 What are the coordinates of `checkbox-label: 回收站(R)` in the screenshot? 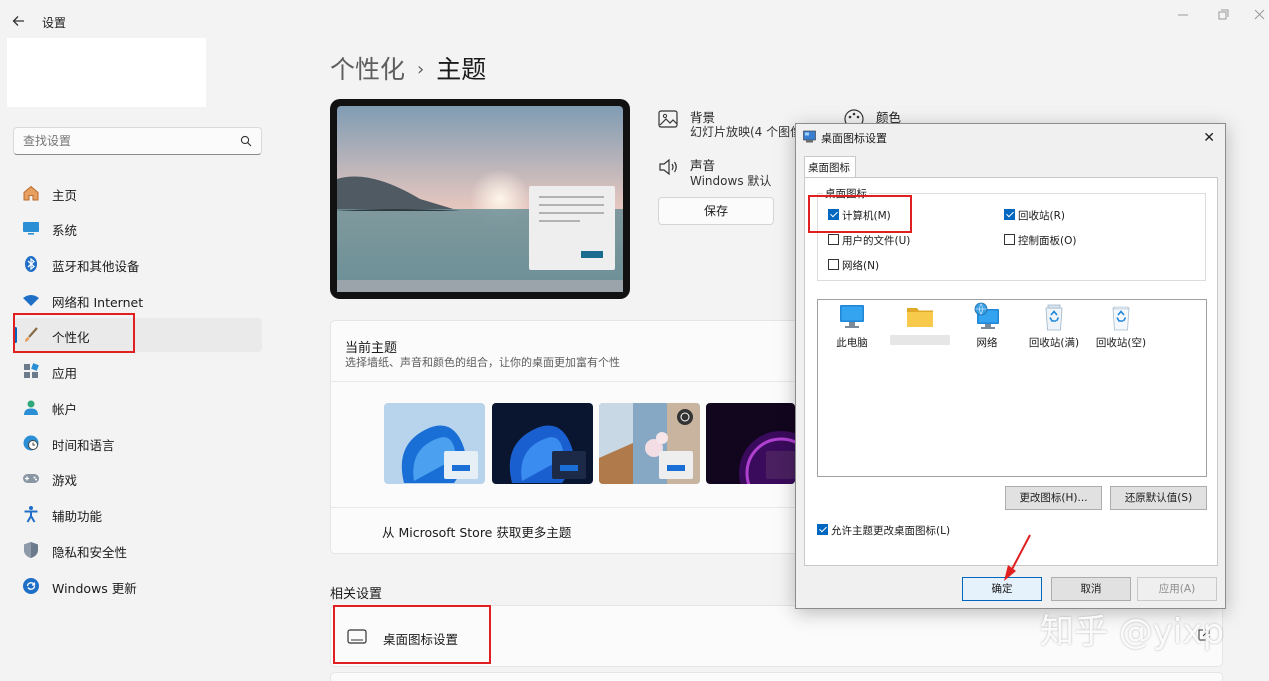 It's located at (1041, 216).